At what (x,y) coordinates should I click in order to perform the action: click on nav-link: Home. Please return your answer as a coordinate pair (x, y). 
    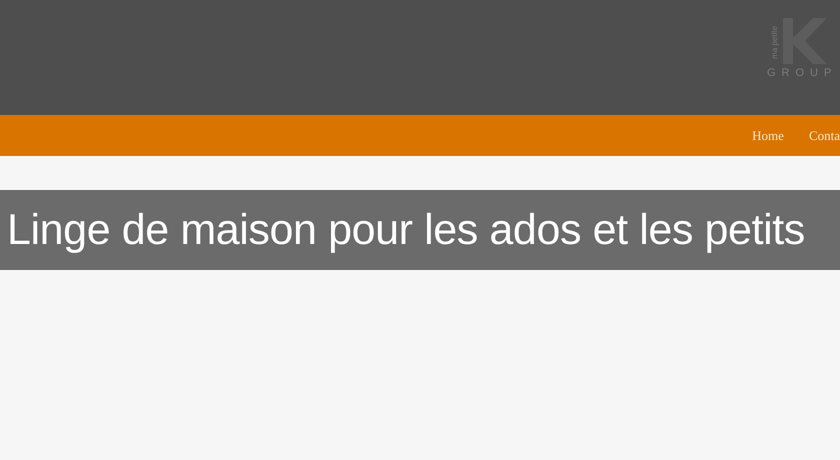
    Looking at the image, I should click on (768, 136).